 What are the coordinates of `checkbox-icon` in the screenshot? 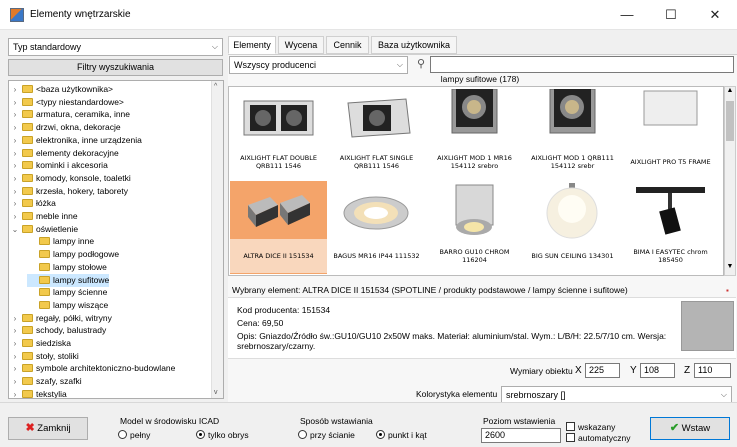 It's located at (570, 437).